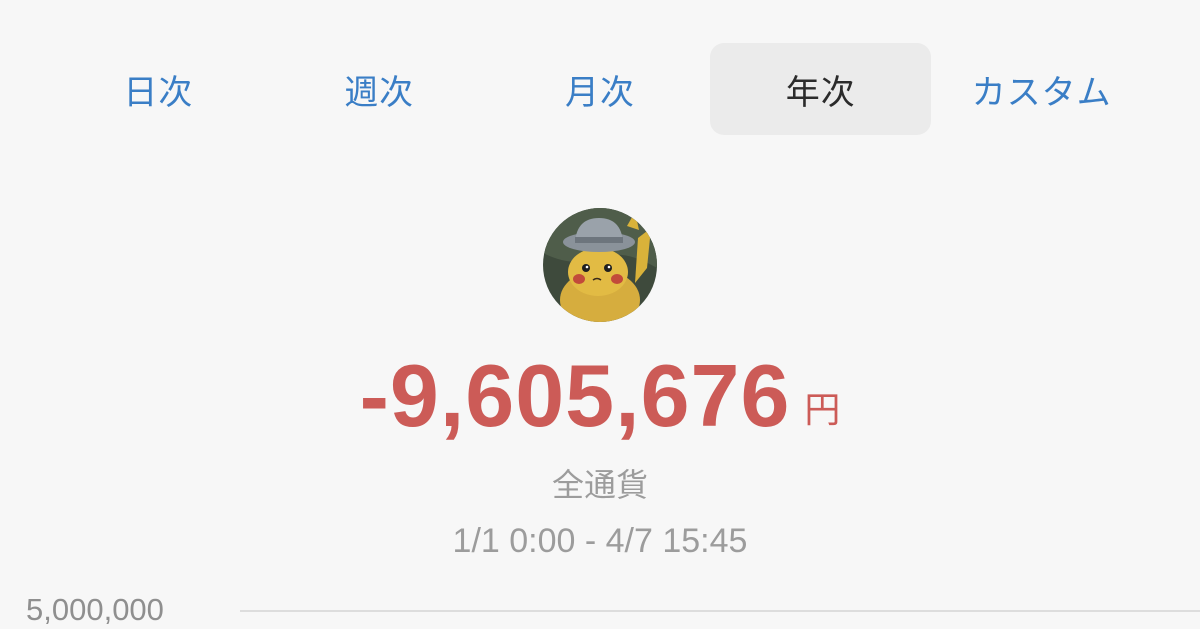 The image size is (1200, 629). Describe the element at coordinates (822, 410) in the screenshot. I see `amount-unit: 円` at that location.